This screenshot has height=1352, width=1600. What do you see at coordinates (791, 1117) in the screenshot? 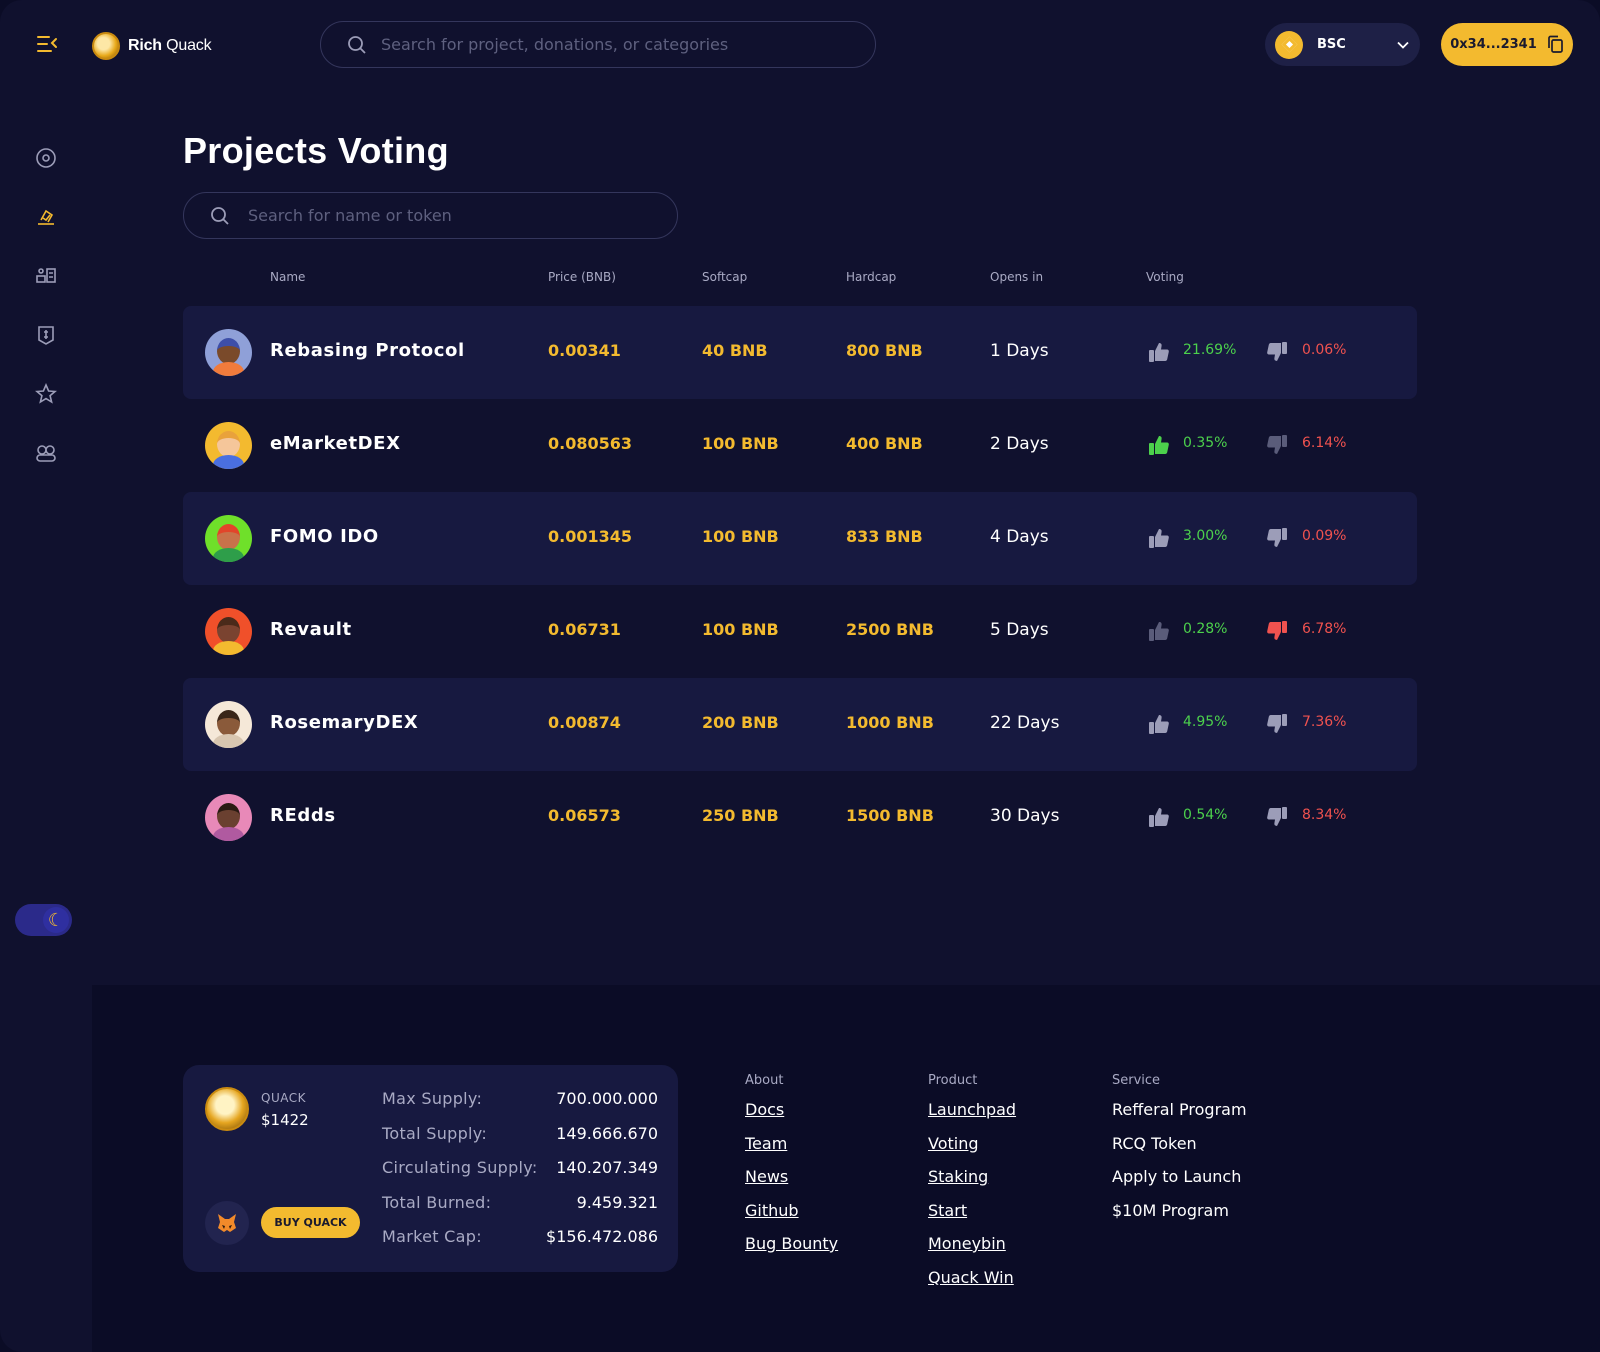
I see `footer-link-docs: Docs` at bounding box center [791, 1117].